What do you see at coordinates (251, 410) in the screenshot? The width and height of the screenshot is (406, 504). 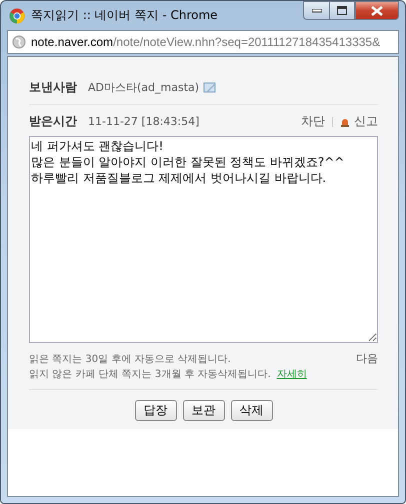 I see `delete-button: 삭제` at bounding box center [251, 410].